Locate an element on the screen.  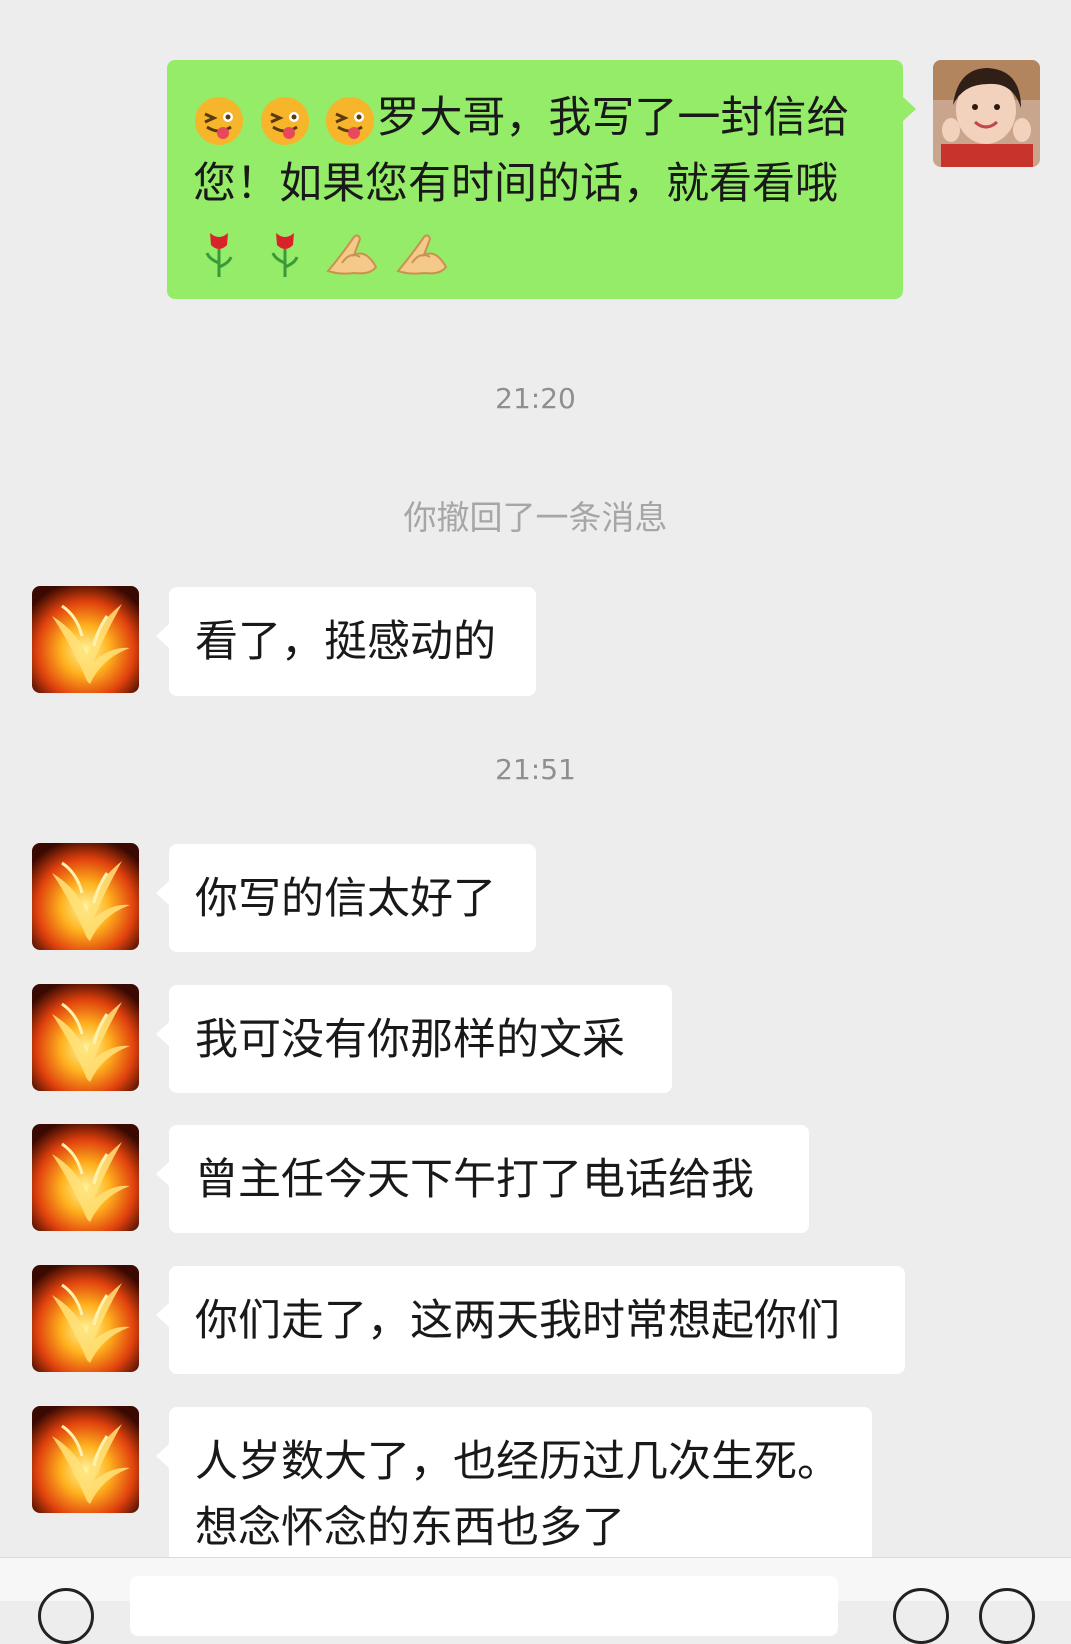
plus-icon is located at coordinates (1007, 1616).